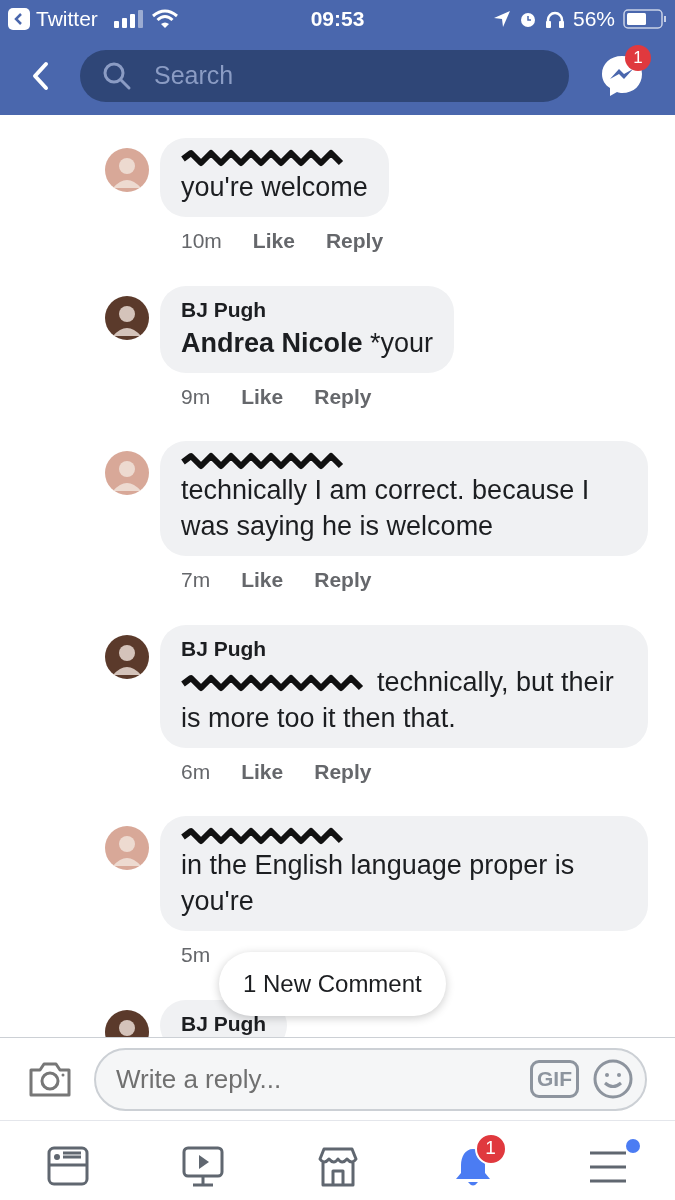  Describe the element at coordinates (202, 1166) in the screenshot. I see `video-icon` at that location.